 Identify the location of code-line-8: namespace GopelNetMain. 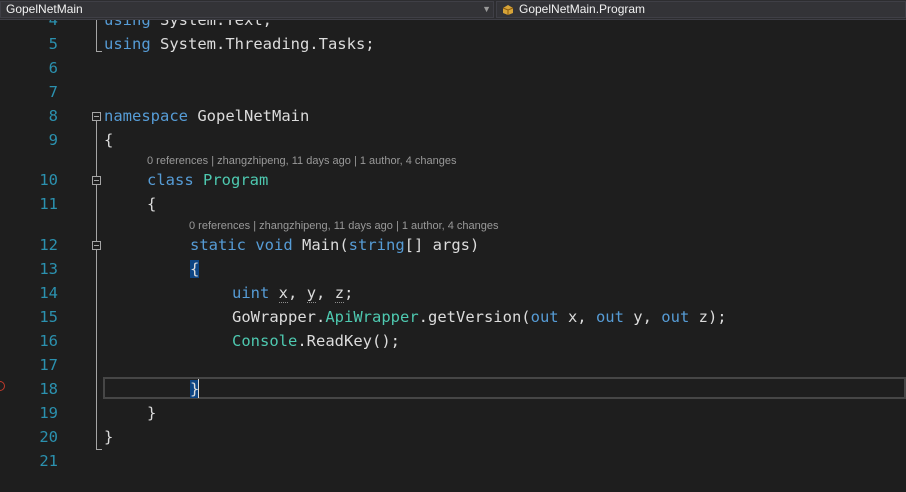
(206, 116).